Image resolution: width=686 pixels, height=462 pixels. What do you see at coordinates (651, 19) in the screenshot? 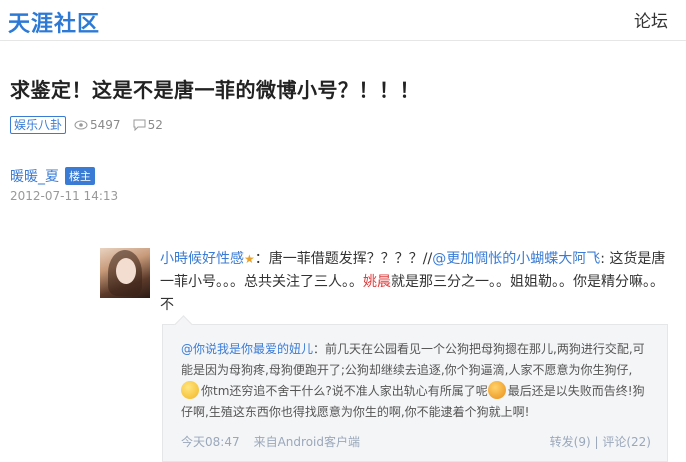
I see `nav-forum-link: 论坛` at bounding box center [651, 19].